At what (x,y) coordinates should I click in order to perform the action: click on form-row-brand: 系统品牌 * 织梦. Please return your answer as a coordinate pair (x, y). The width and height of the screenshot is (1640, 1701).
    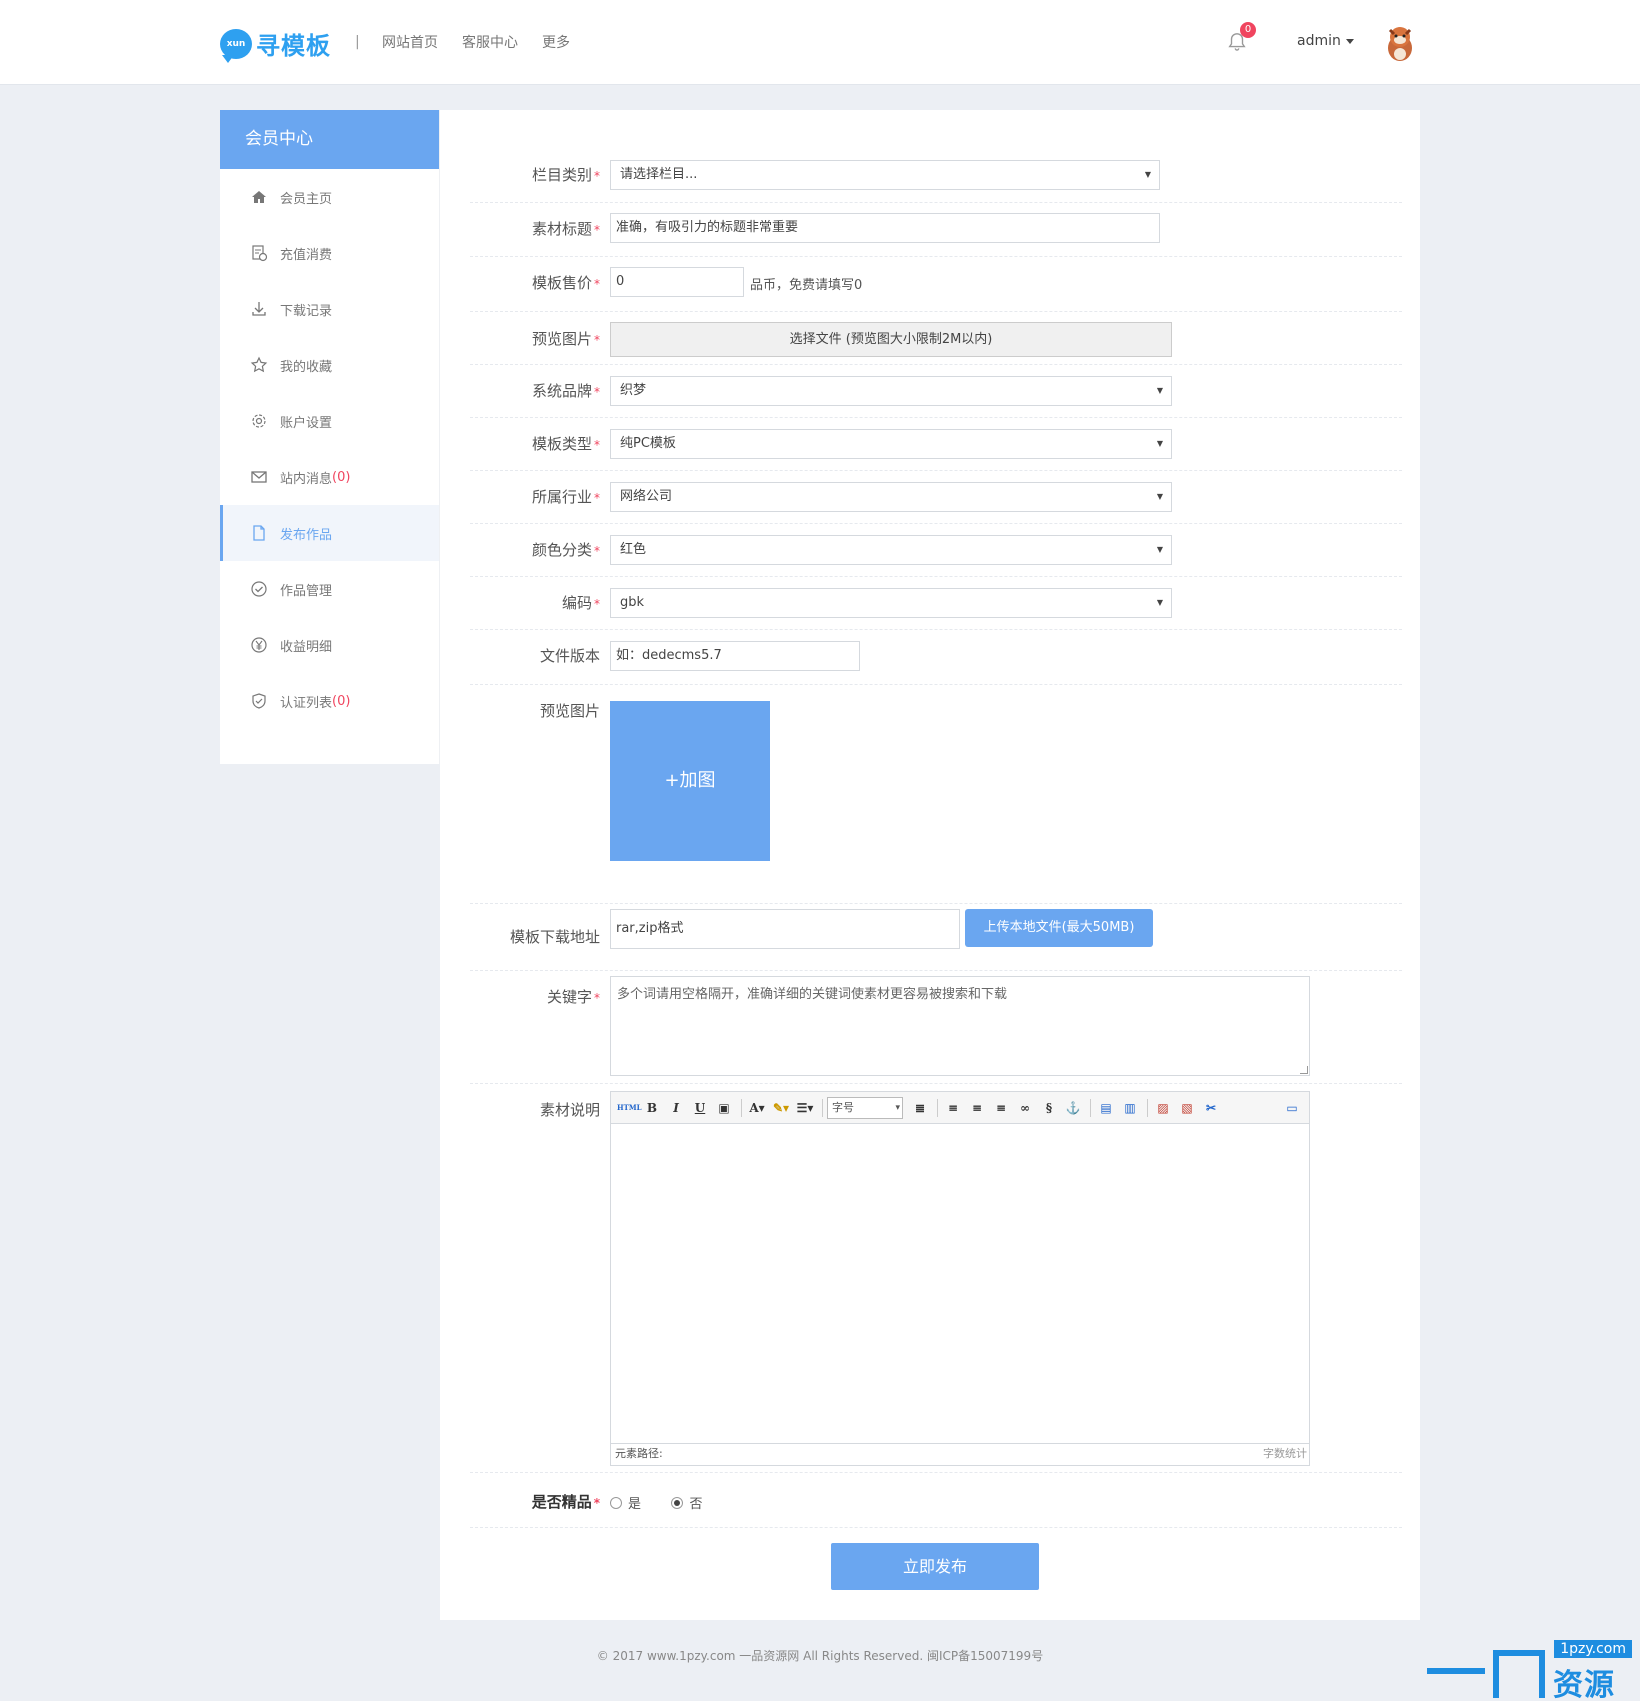
    Looking at the image, I should click on (936, 391).